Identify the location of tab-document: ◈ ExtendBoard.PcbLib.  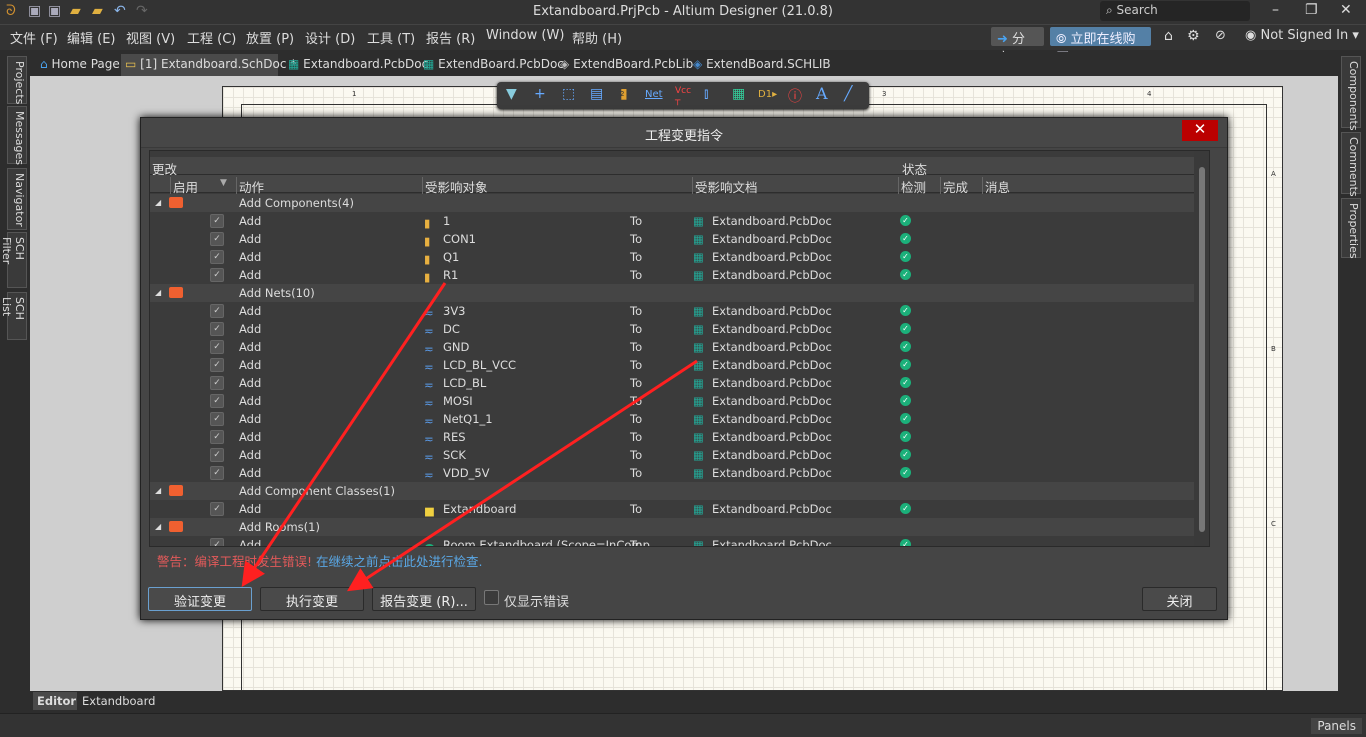
(624, 65).